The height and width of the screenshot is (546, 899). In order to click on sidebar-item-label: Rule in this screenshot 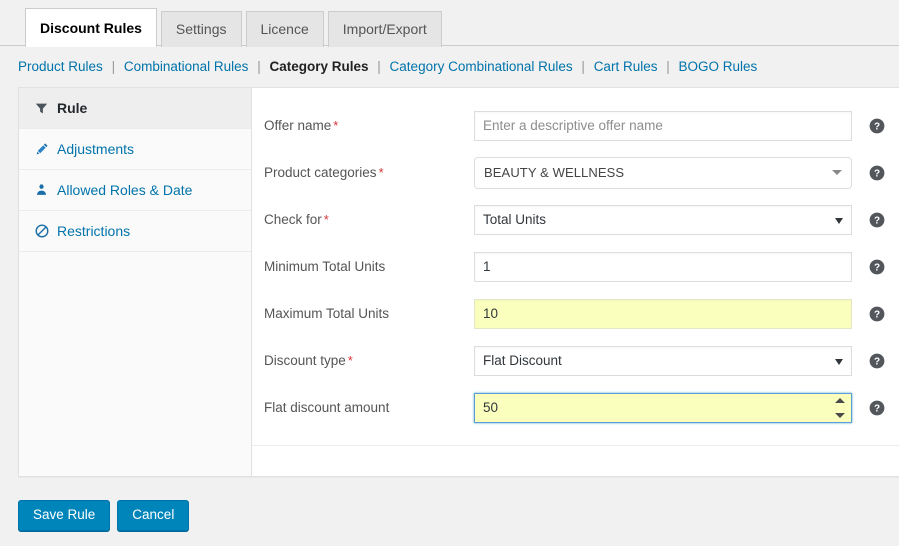, I will do `click(72, 108)`.